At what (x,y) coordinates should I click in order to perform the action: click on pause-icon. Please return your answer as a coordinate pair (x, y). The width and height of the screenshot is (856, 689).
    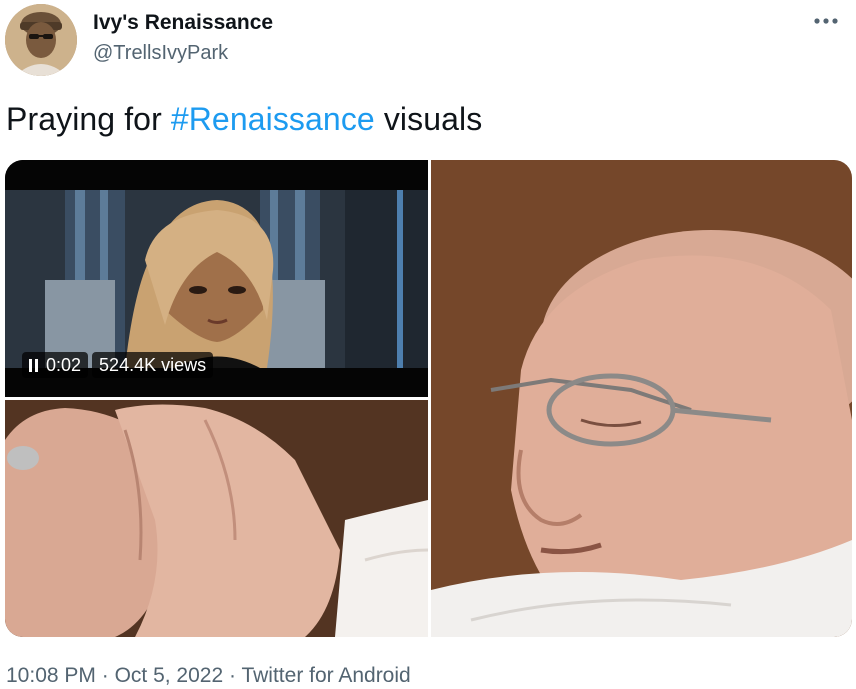
    Looking at the image, I should click on (33, 365).